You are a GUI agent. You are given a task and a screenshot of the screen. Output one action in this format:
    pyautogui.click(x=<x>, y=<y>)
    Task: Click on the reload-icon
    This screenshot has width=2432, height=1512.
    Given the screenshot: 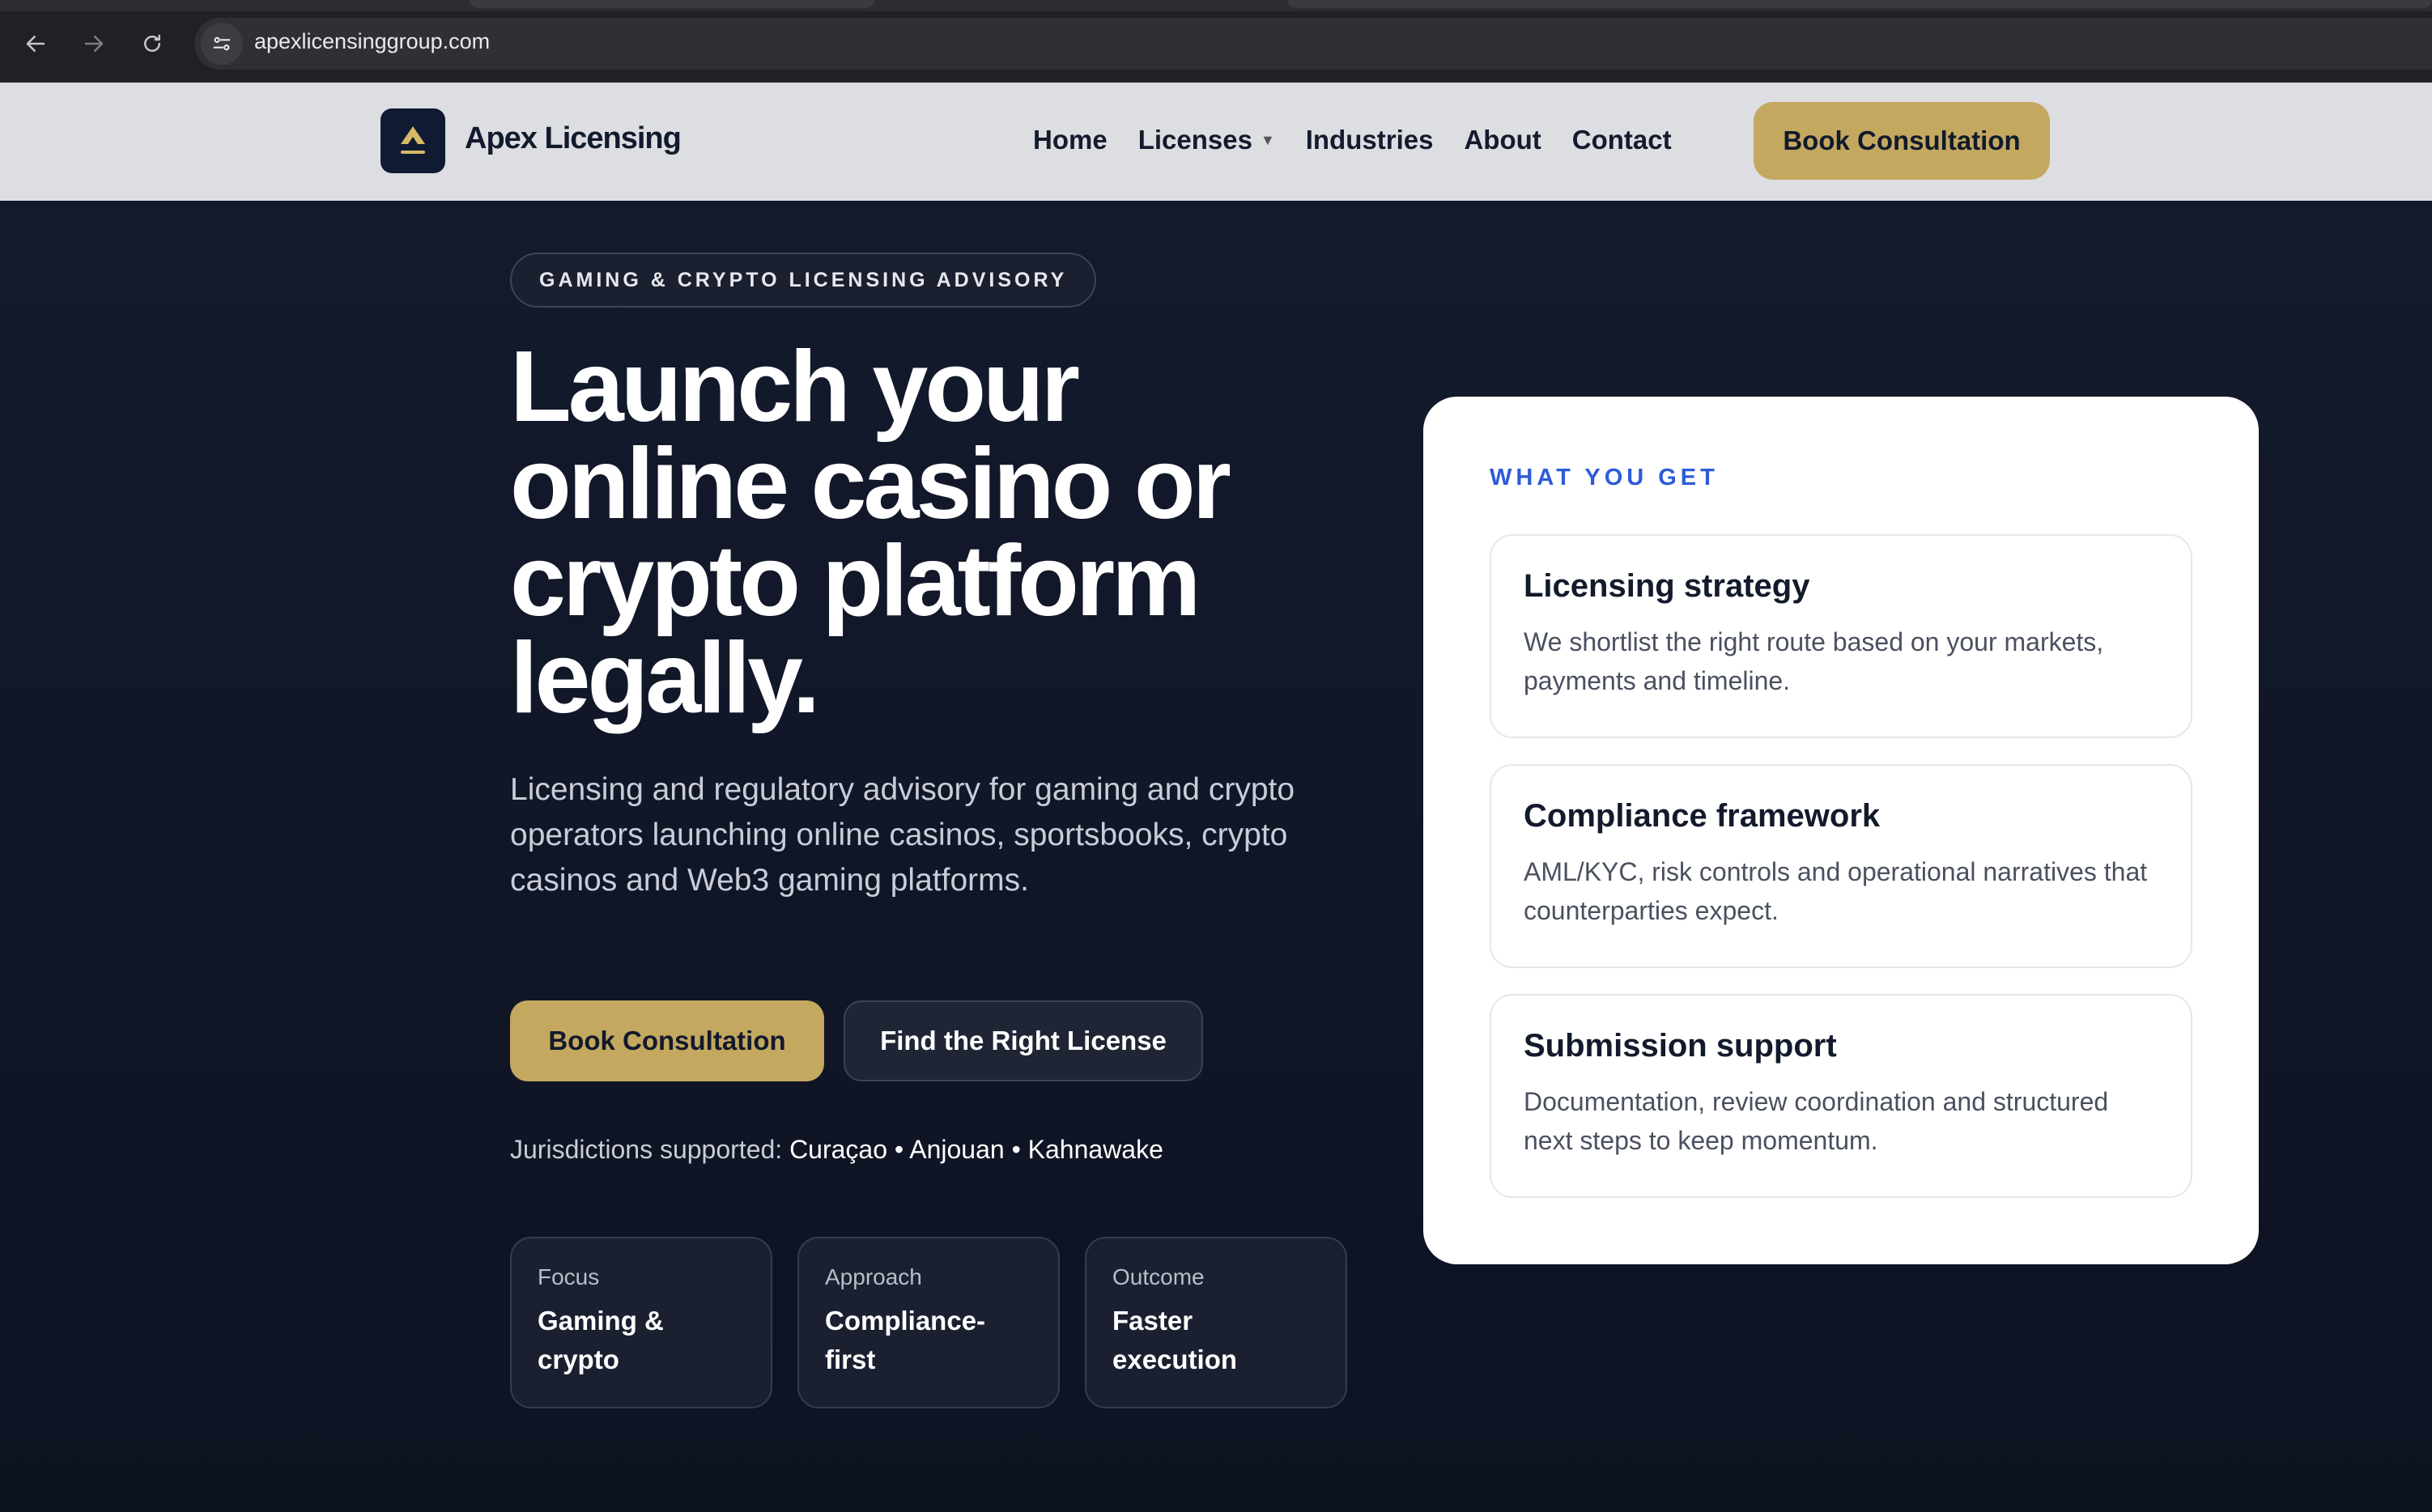 What is the action you would take?
    pyautogui.click(x=152, y=43)
    